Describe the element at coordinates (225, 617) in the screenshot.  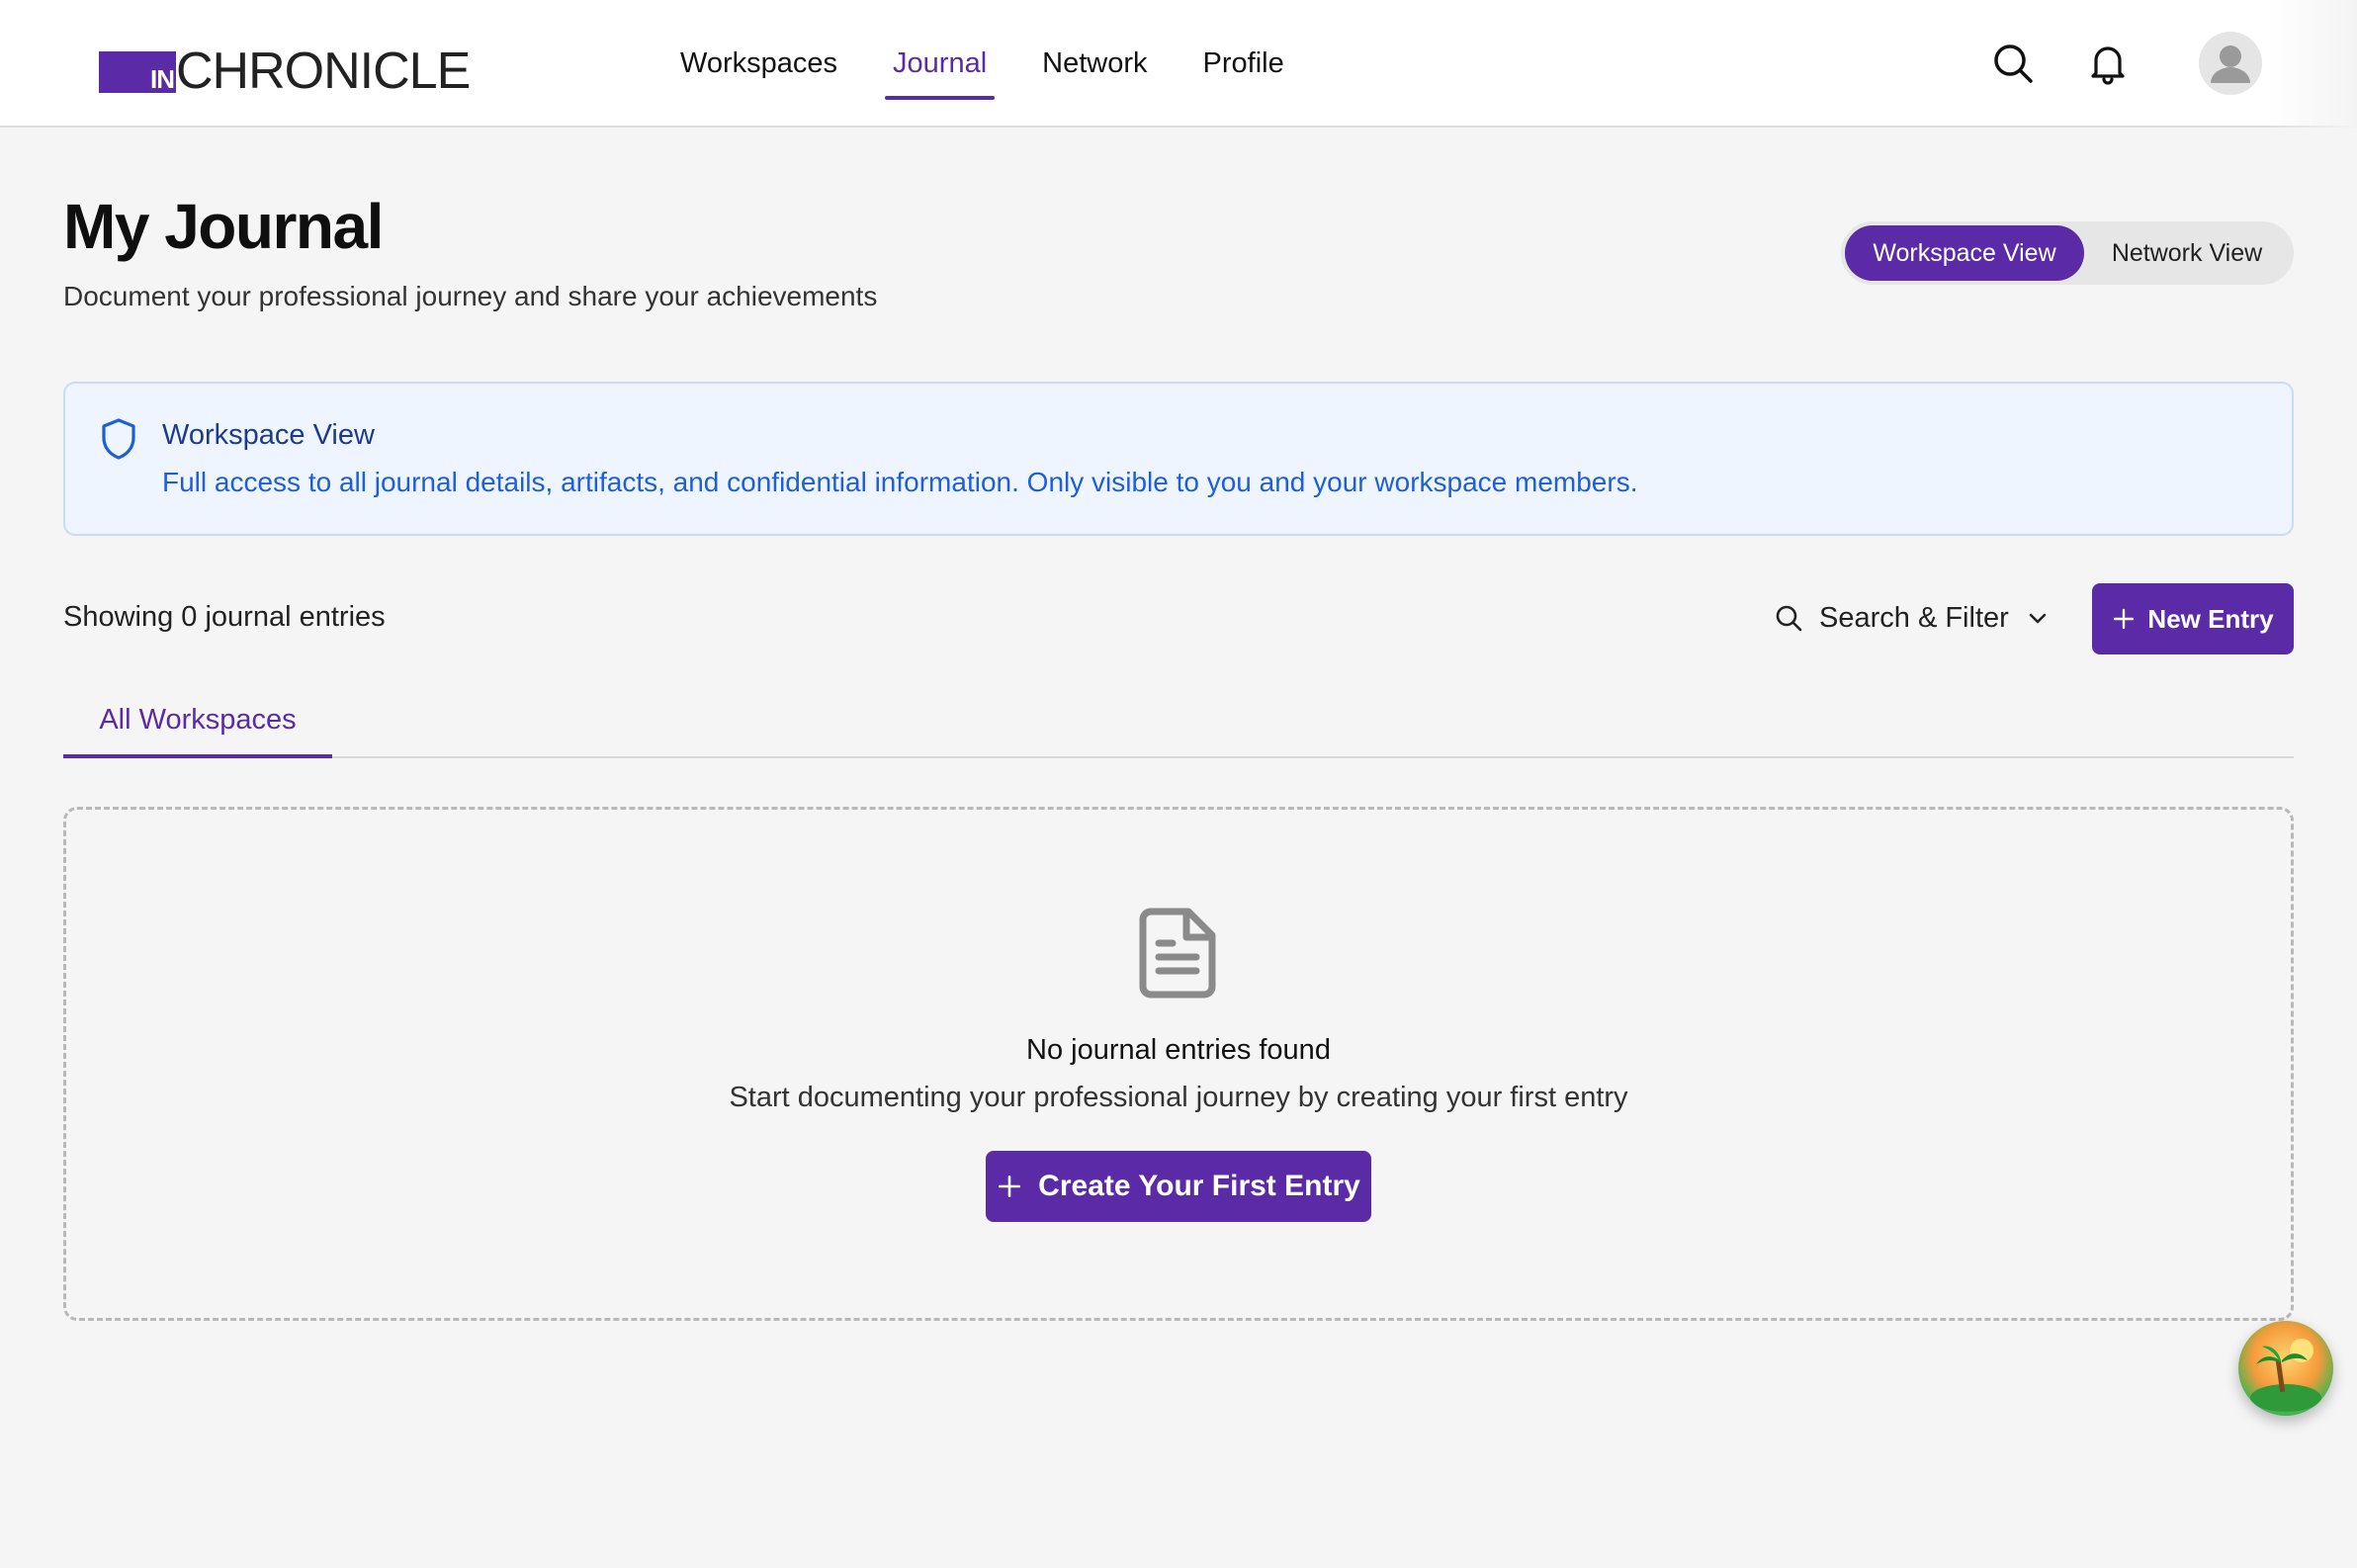
I see `entry-count: Showing 0 journal entries` at that location.